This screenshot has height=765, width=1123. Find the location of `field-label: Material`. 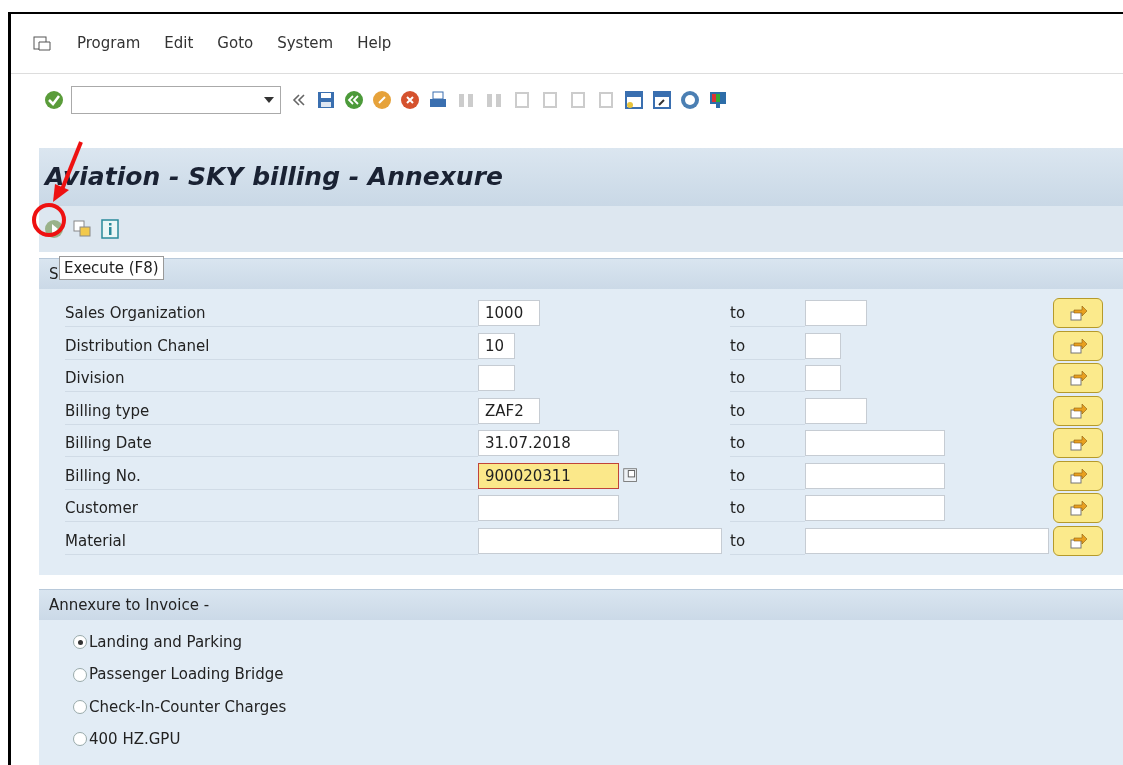

field-label: Material is located at coordinates (271, 540).